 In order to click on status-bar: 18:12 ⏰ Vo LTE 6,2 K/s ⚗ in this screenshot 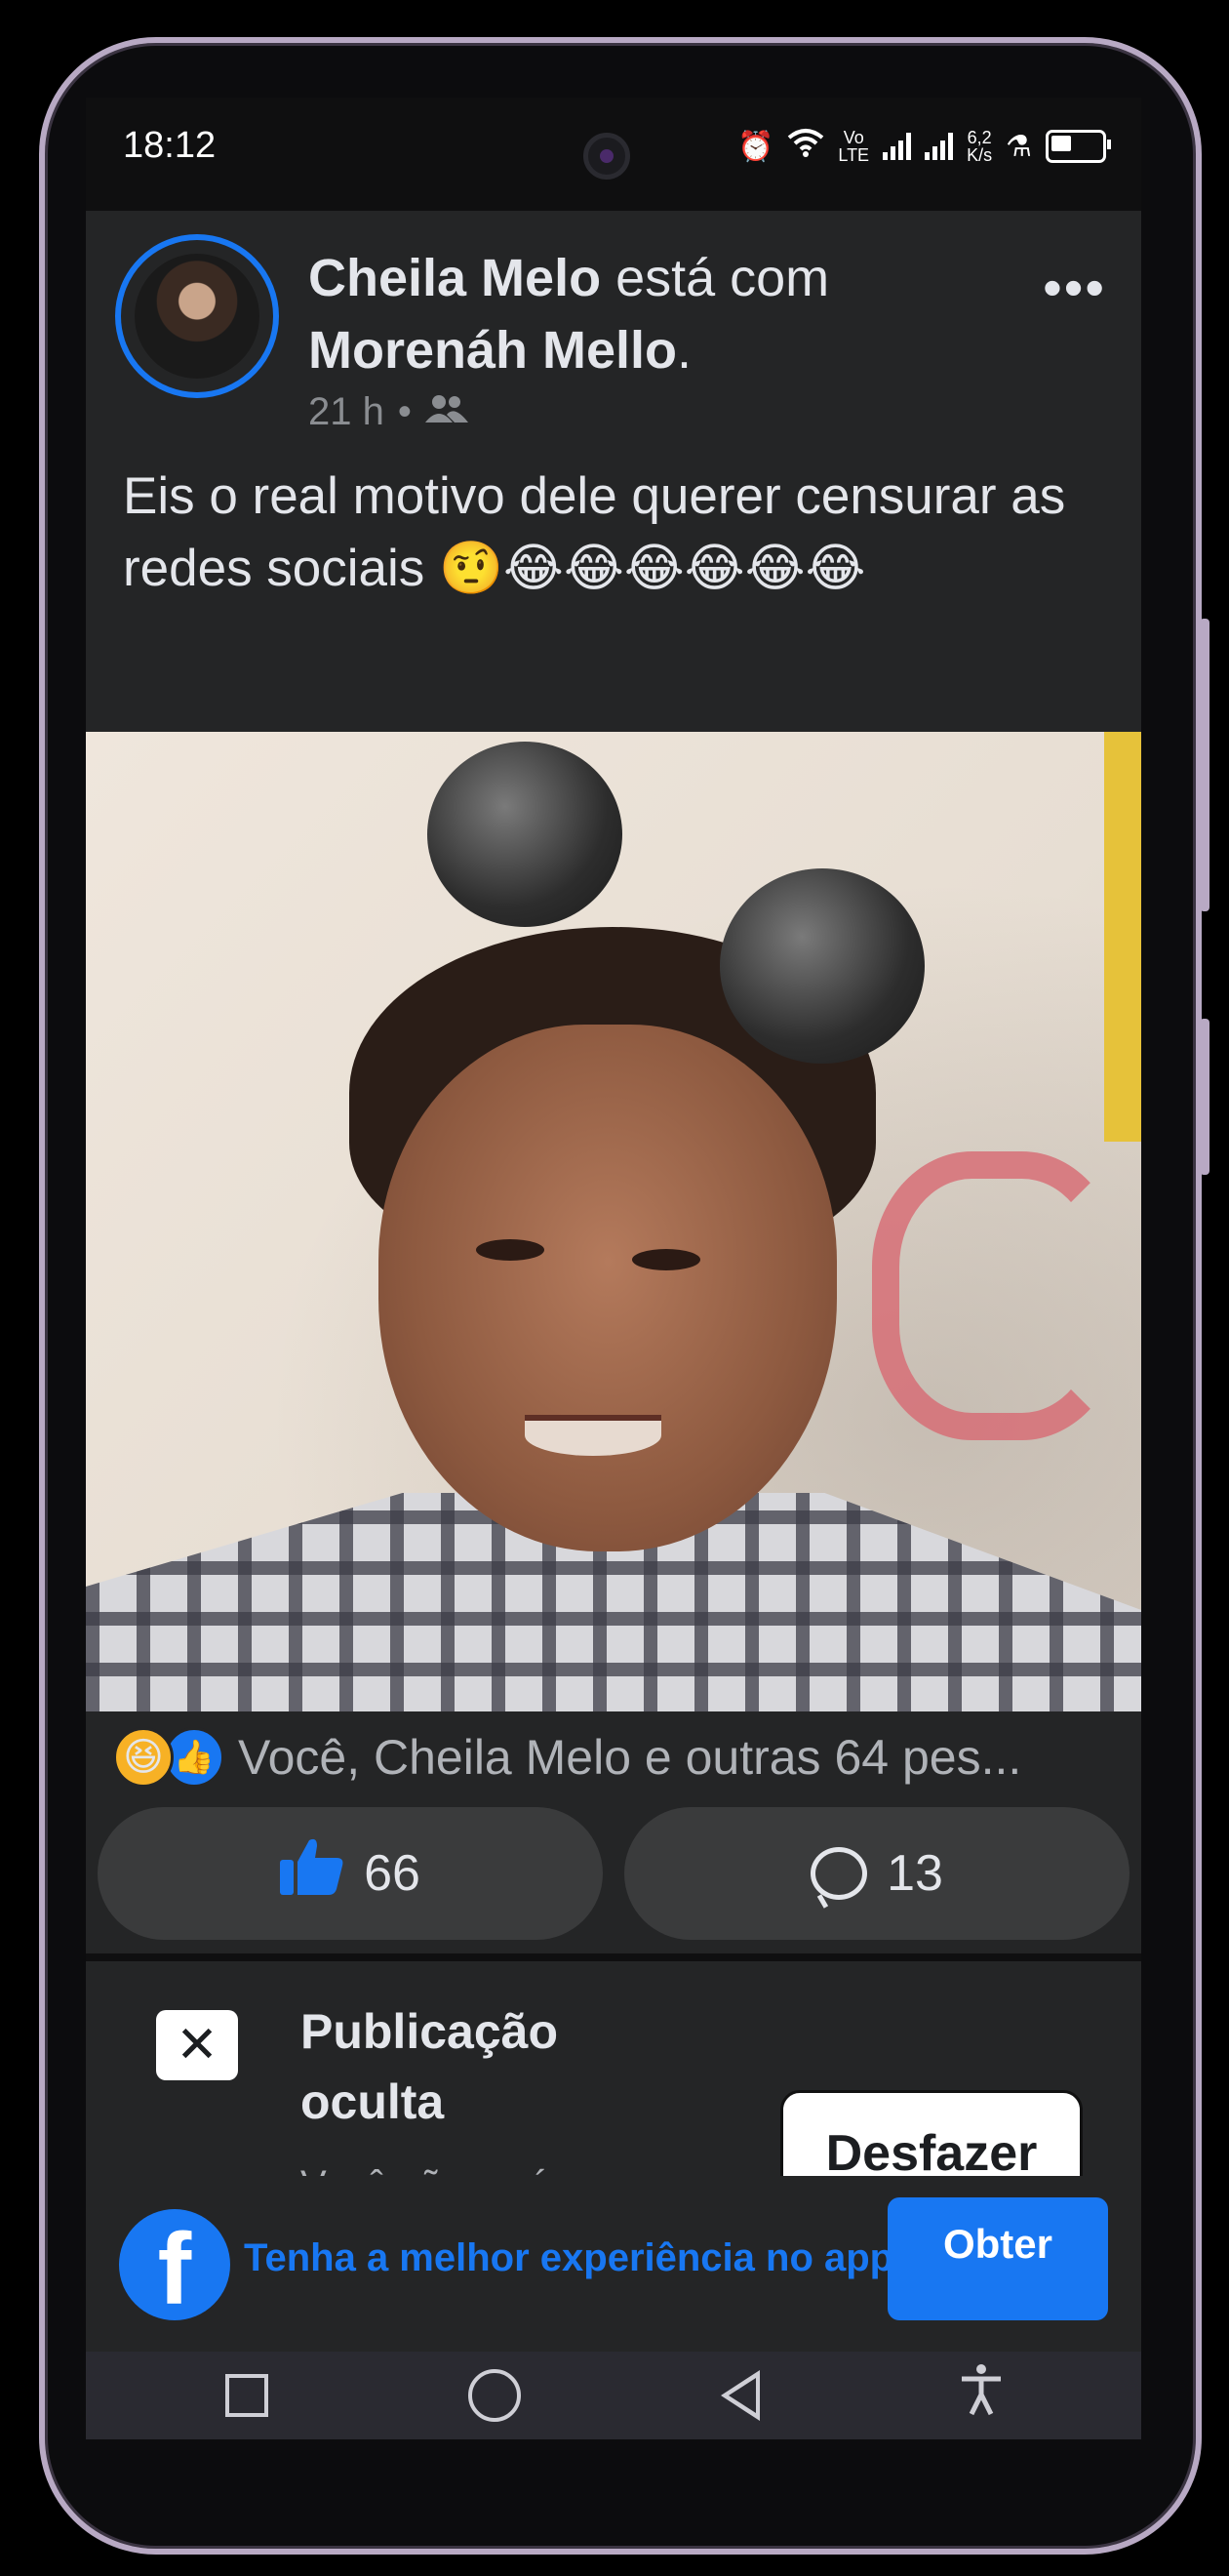, I will do `click(613, 151)`.